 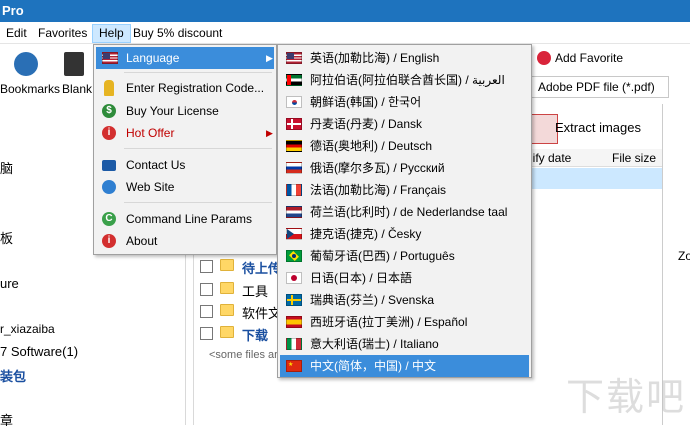 I want to click on uae-flag-icon, so click(x=294, y=80).